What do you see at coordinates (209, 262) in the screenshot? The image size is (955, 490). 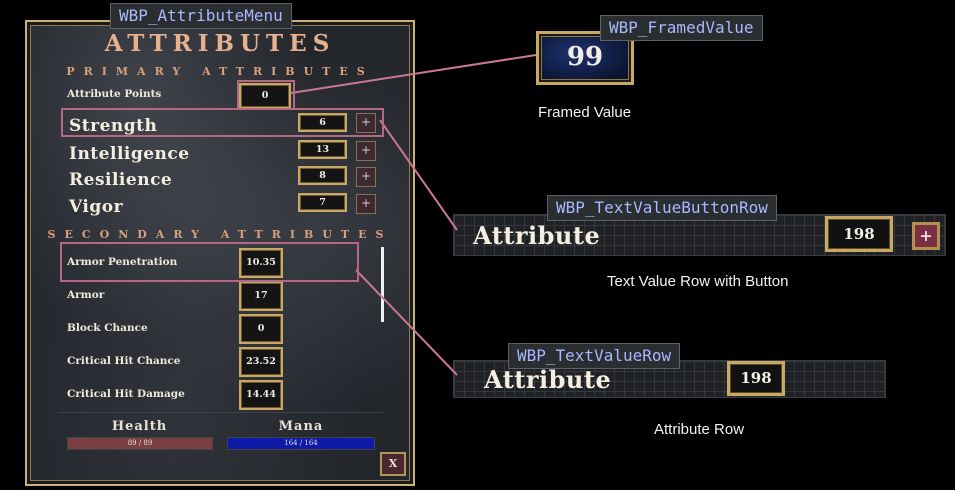 I see `armor-penetration-row-highlight` at bounding box center [209, 262].